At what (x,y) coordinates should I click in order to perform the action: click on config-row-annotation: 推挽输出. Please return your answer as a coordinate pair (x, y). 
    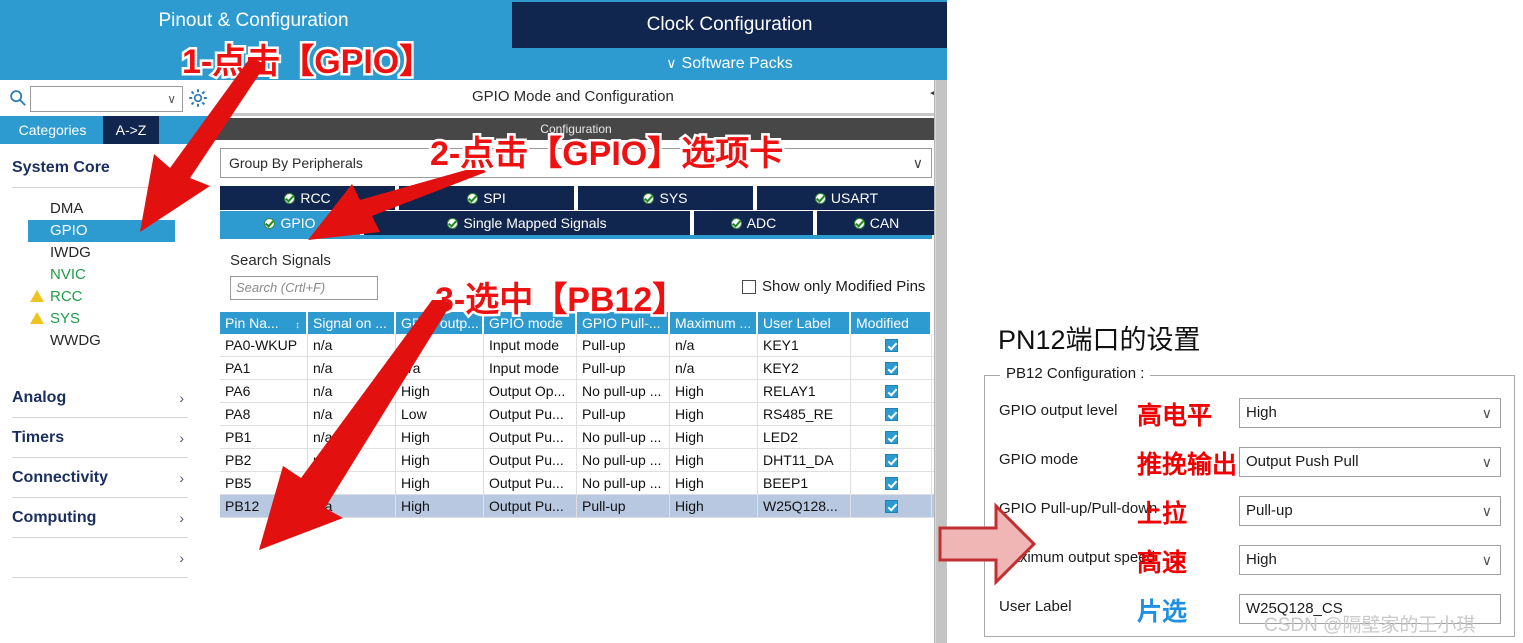
    Looking at the image, I should click on (1187, 465).